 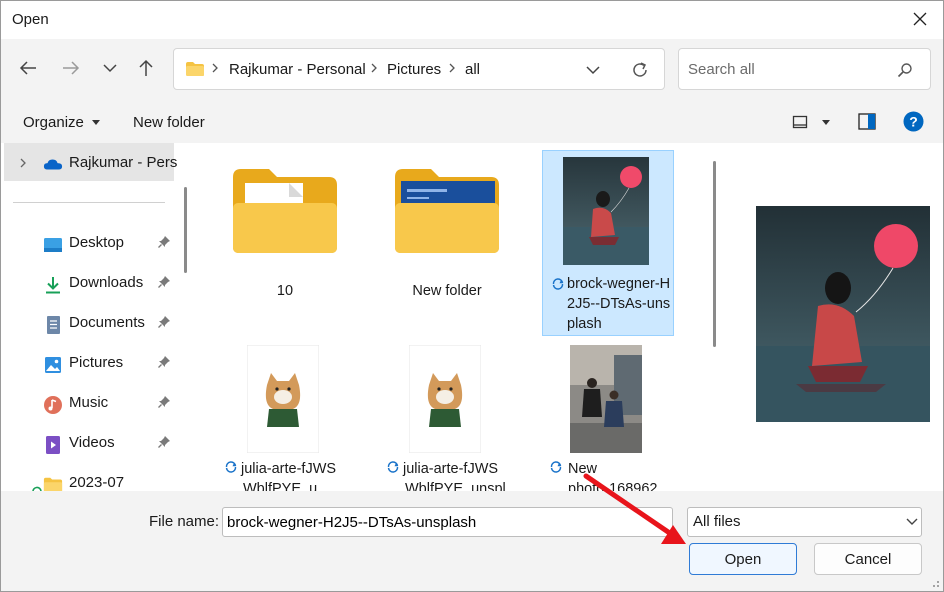 I want to click on sidebar-item-label: 2023-07, so click(x=97, y=482).